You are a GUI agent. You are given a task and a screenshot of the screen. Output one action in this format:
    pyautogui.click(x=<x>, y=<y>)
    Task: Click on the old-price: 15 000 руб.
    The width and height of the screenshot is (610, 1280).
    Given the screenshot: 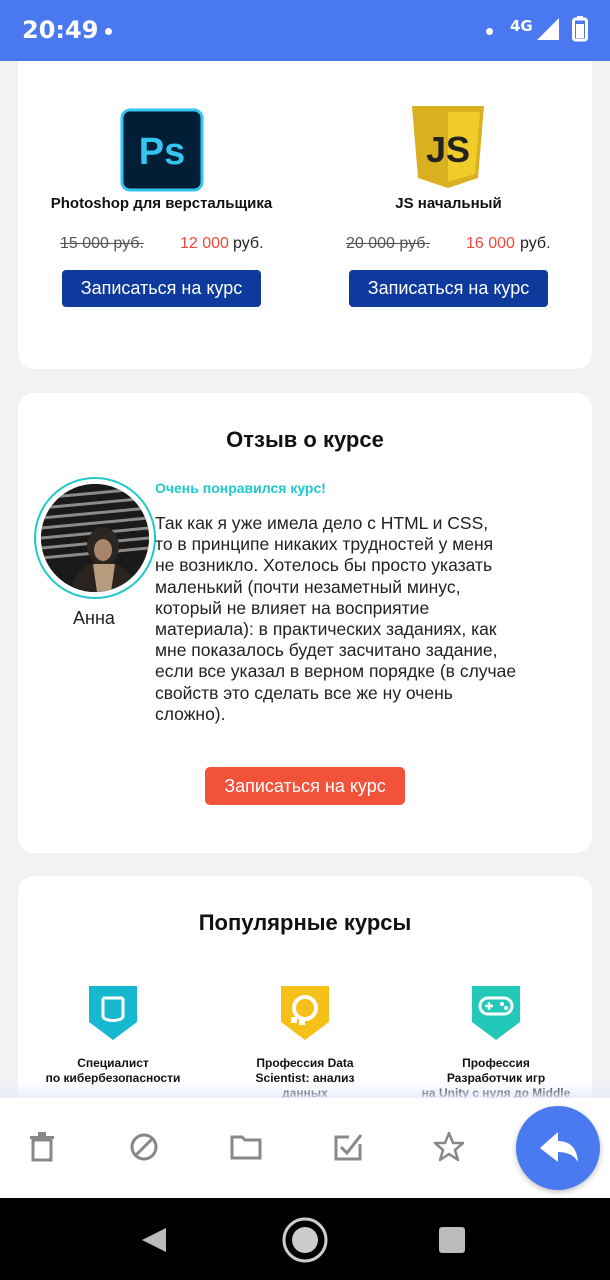 What is the action you would take?
    pyautogui.click(x=102, y=243)
    